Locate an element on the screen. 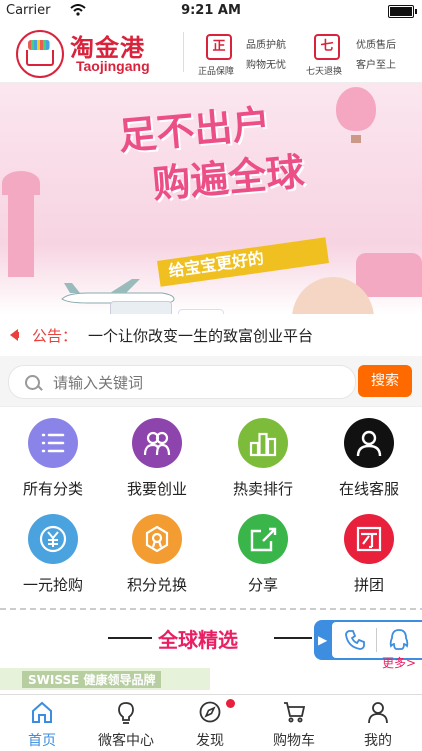 Image resolution: width=422 pixels, height=751 pixels. ranking-icon is located at coordinates (263, 443).